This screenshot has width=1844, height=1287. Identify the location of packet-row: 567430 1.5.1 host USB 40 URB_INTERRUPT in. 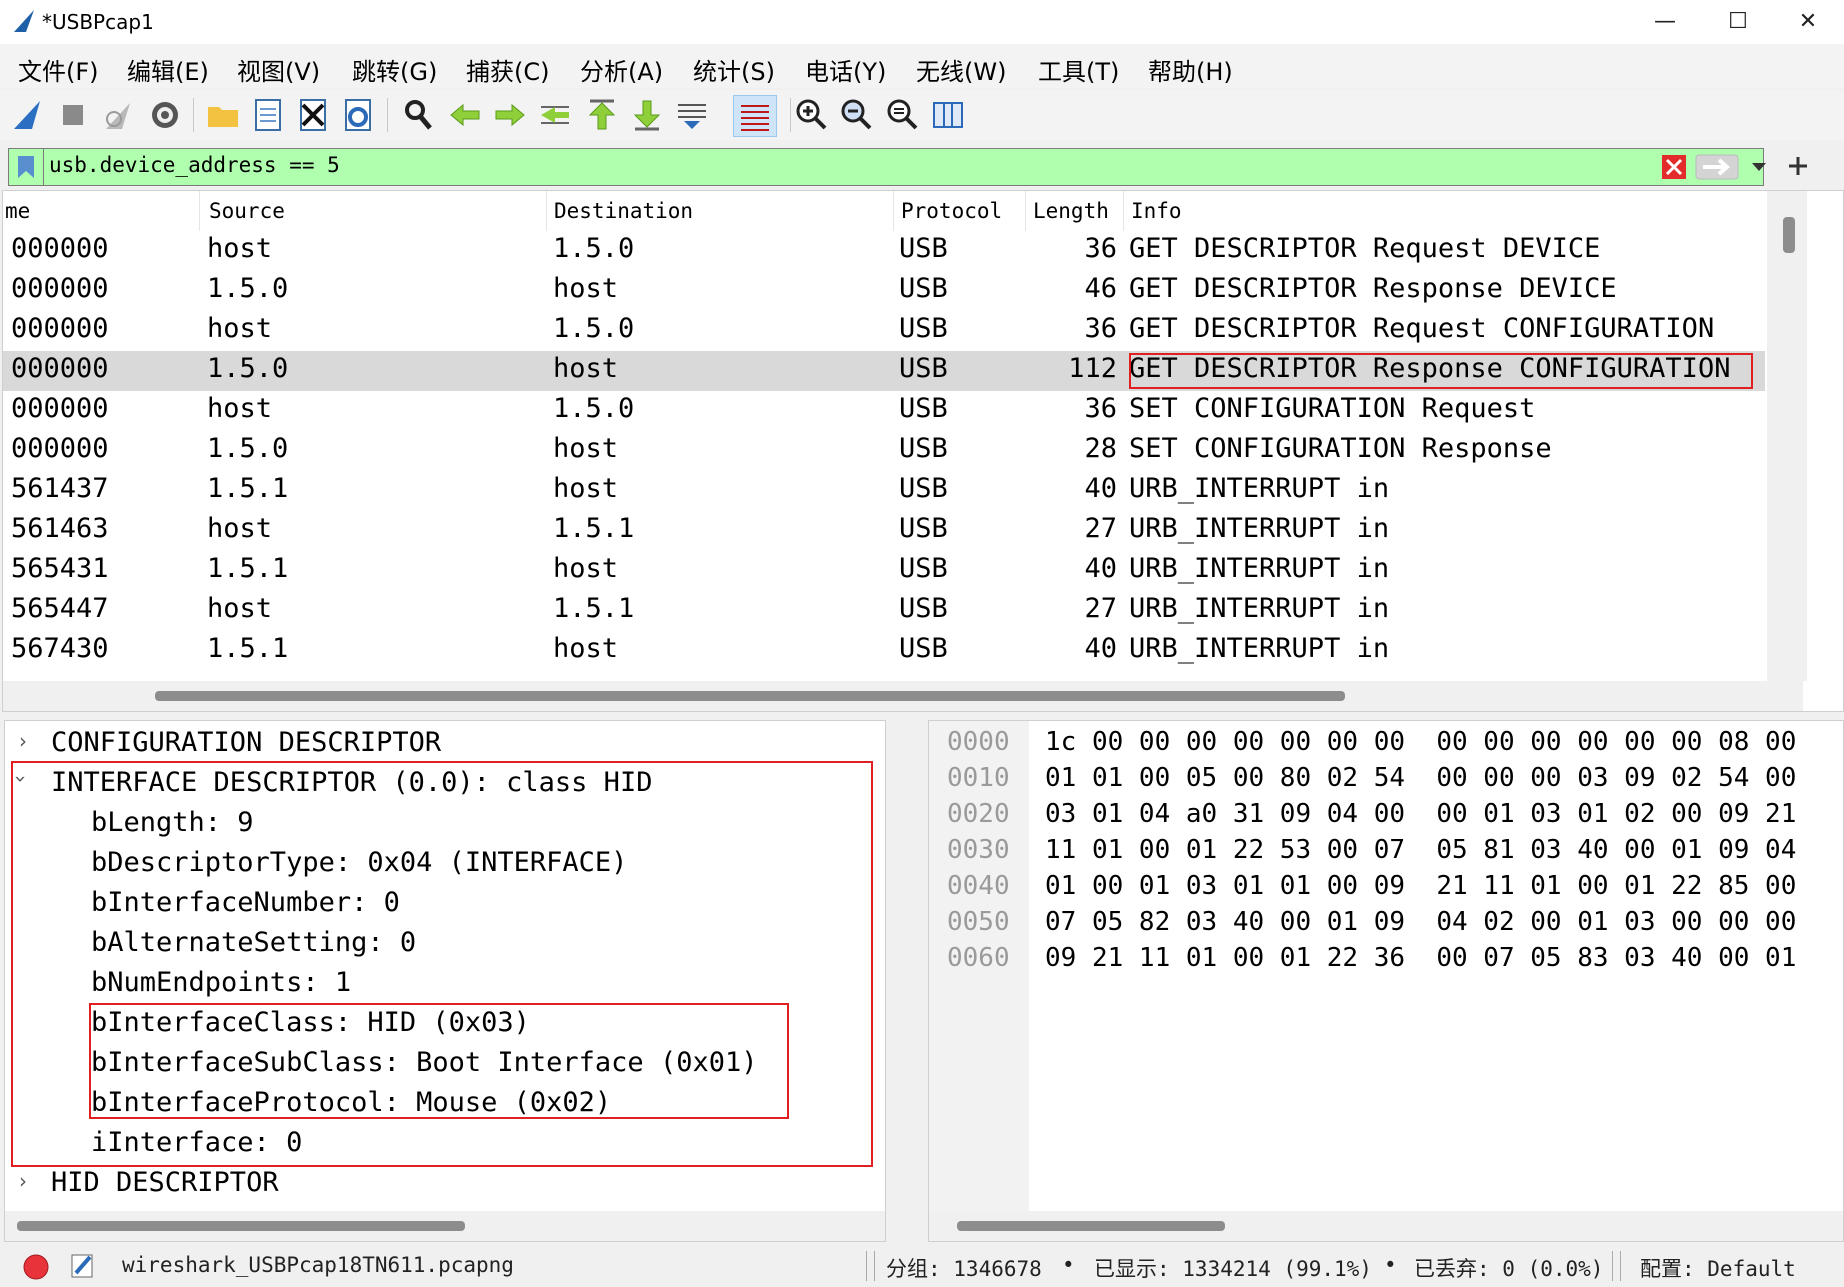
(884, 651).